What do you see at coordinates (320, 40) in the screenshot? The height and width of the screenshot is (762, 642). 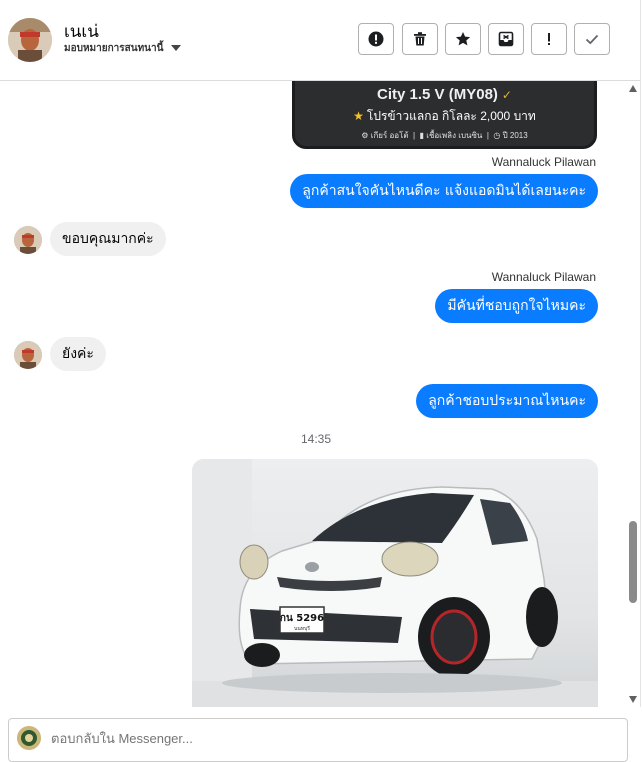 I see `conversation-header: เนเน่ มอบหมายการสนทนานี้` at bounding box center [320, 40].